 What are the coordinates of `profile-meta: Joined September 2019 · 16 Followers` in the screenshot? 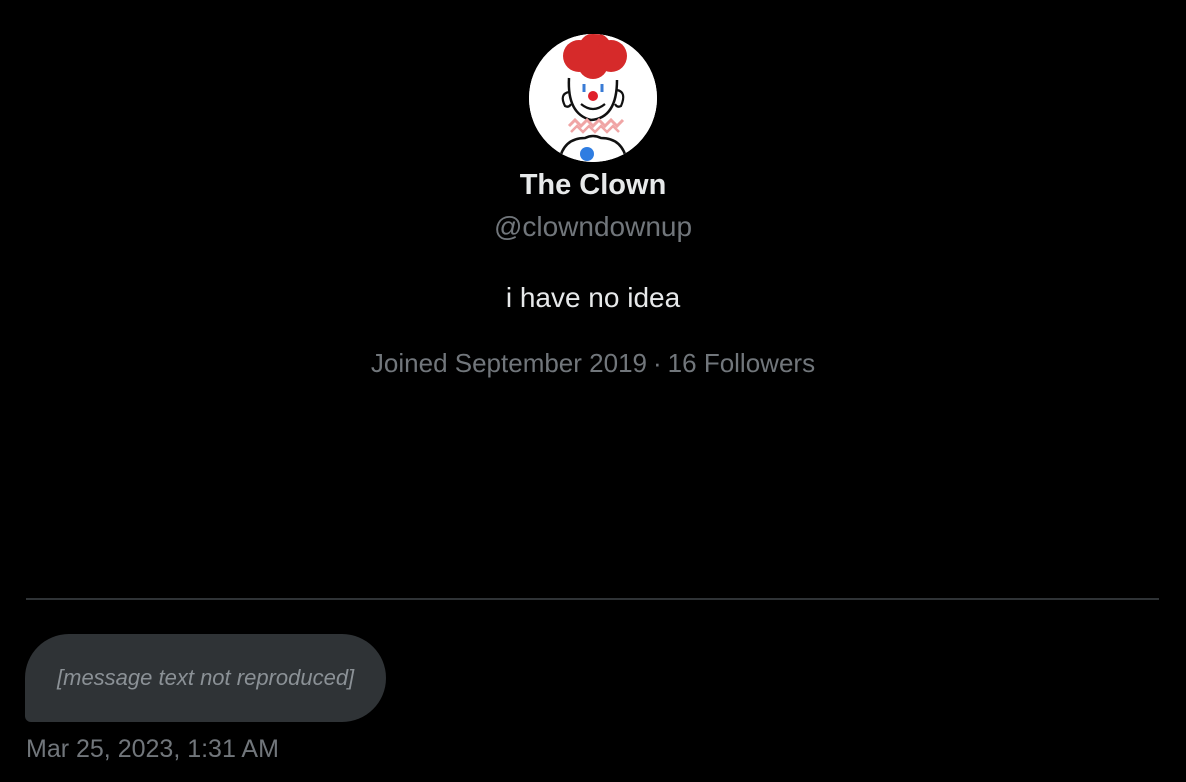 It's located at (593, 363).